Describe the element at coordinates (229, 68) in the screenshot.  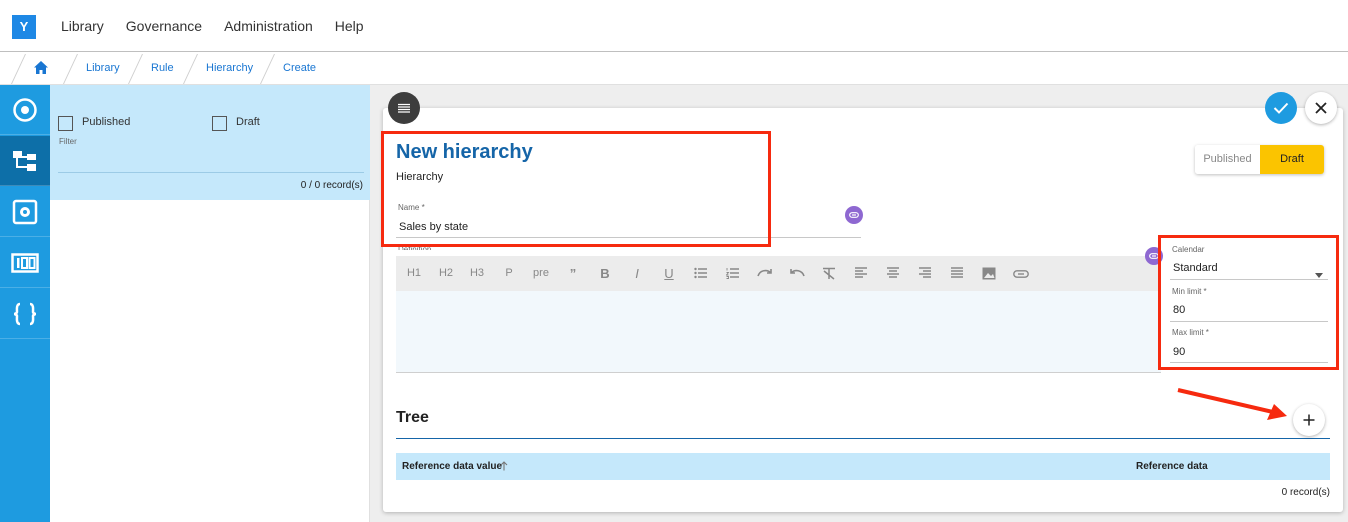
I see `breadcrumb-hierarchy: Hierarchy` at that location.